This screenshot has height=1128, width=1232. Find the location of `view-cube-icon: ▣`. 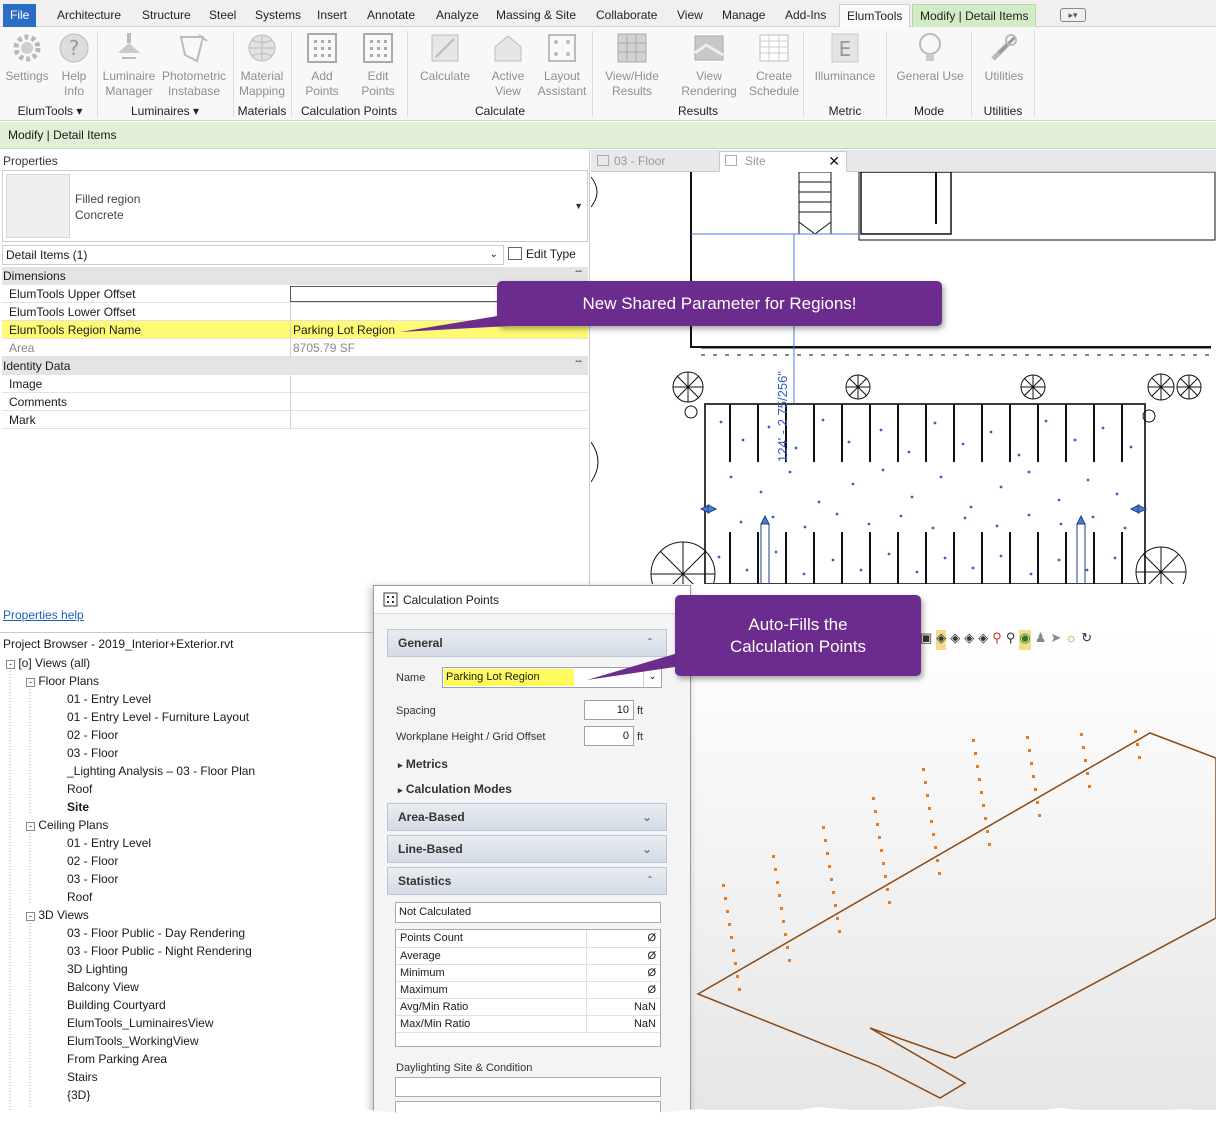

view-cube-icon: ▣ is located at coordinates (926, 640).